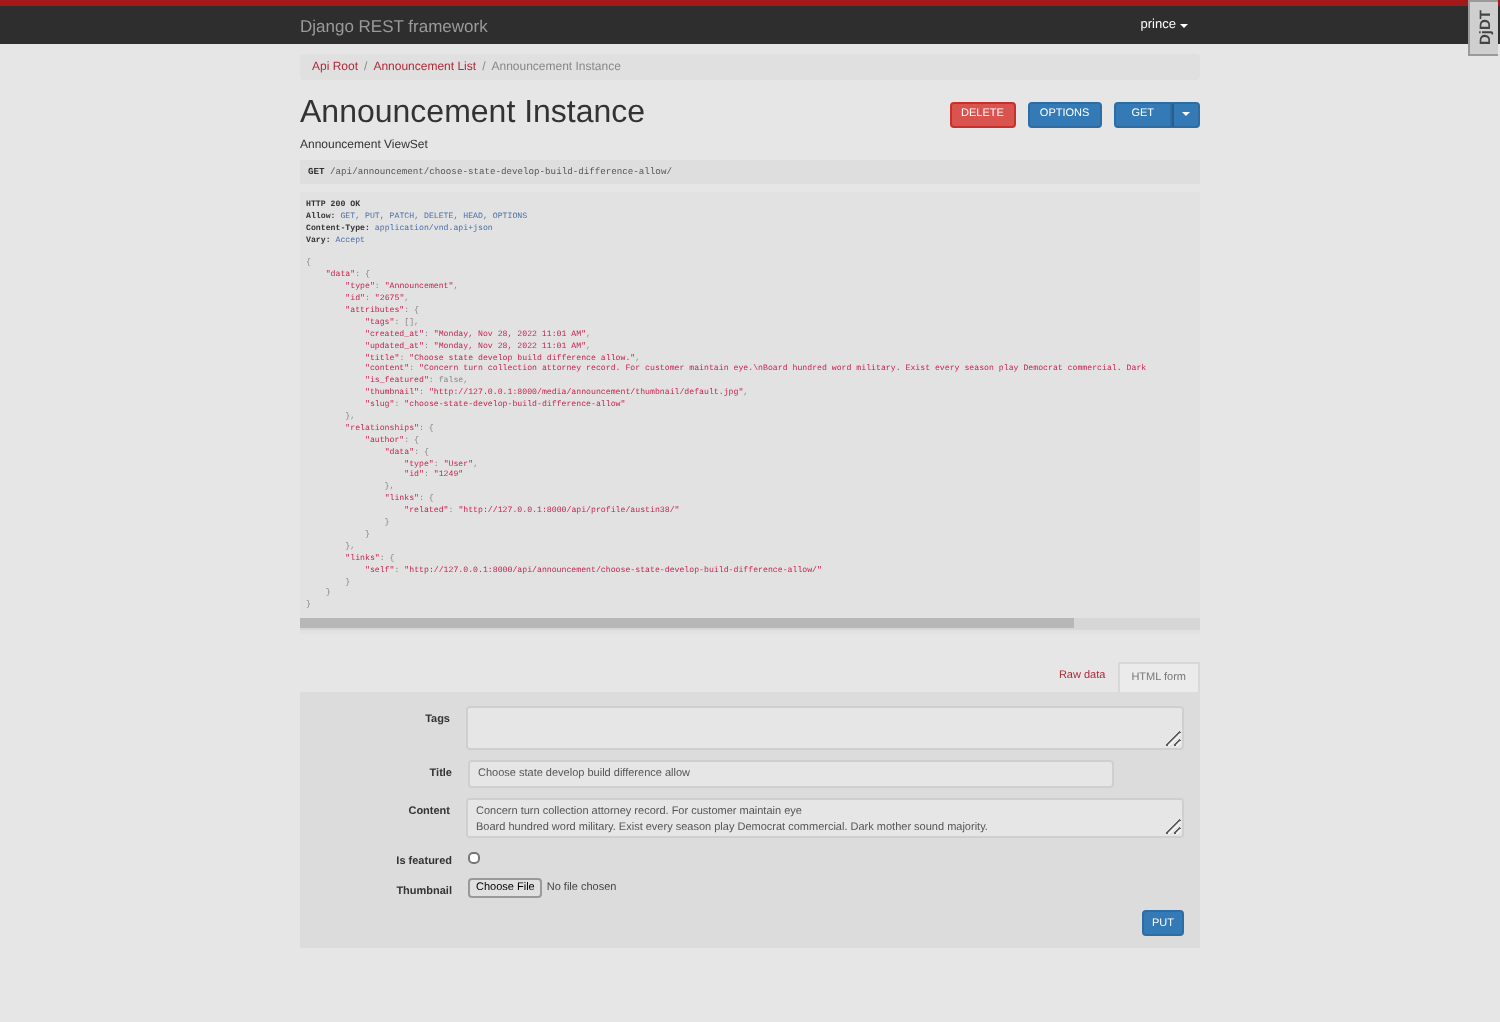 This screenshot has height=1022, width=1500. What do you see at coordinates (750, 624) in the screenshot?
I see `horizontal-scrollbar` at bounding box center [750, 624].